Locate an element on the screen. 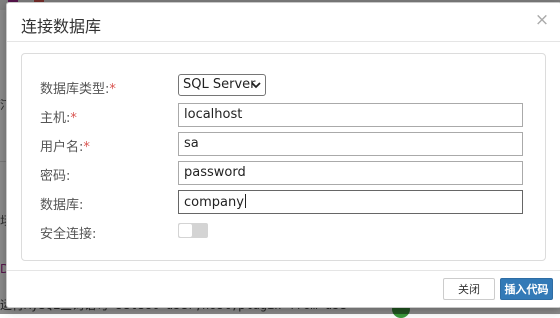 The height and width of the screenshot is (318, 560). form-row-db-type: 数据库类型:* SQL Server is located at coordinates (283, 86).